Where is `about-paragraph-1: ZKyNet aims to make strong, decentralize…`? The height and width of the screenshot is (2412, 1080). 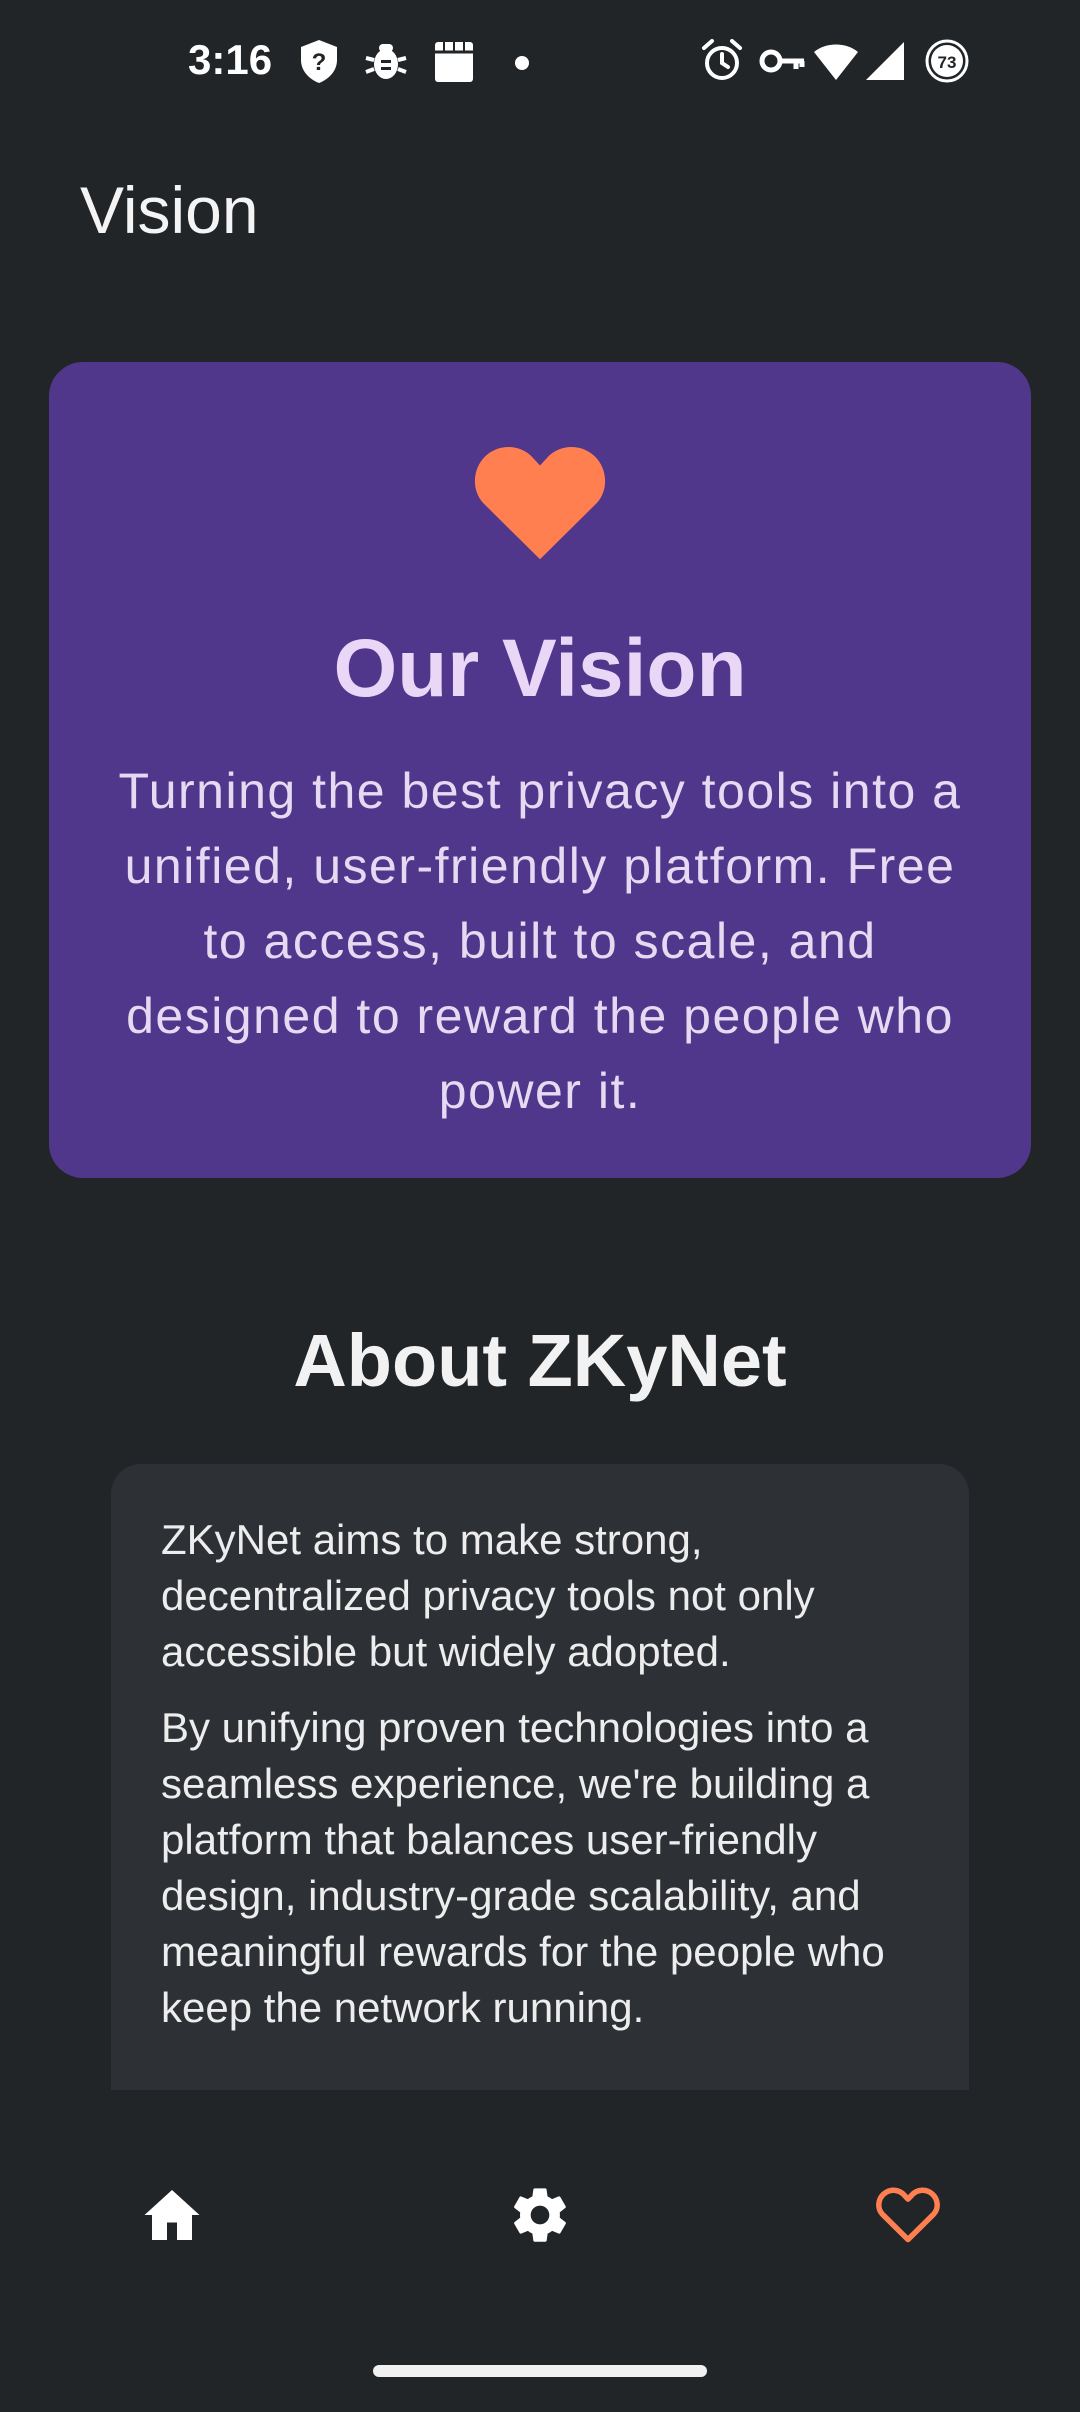 about-paragraph-1: ZKyNet aims to make strong, decentralize… is located at coordinates (488, 1595).